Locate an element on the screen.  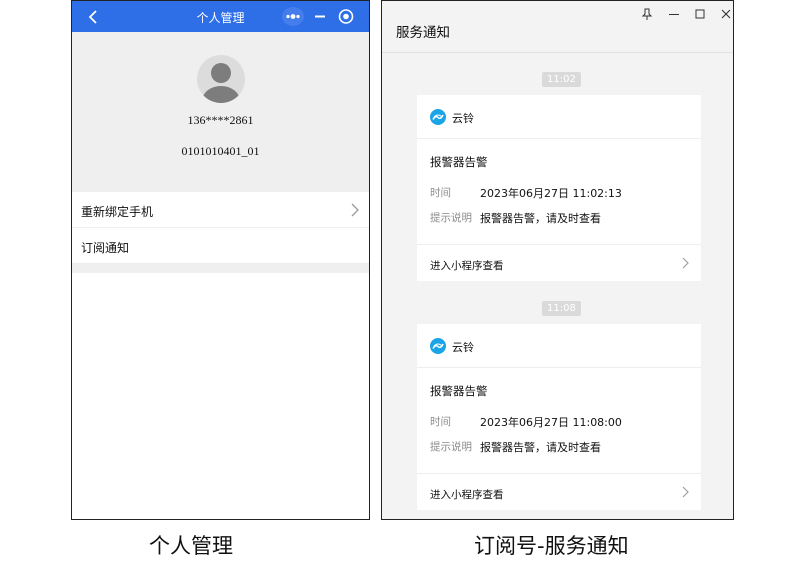
pin-icon is located at coordinates (647, 14).